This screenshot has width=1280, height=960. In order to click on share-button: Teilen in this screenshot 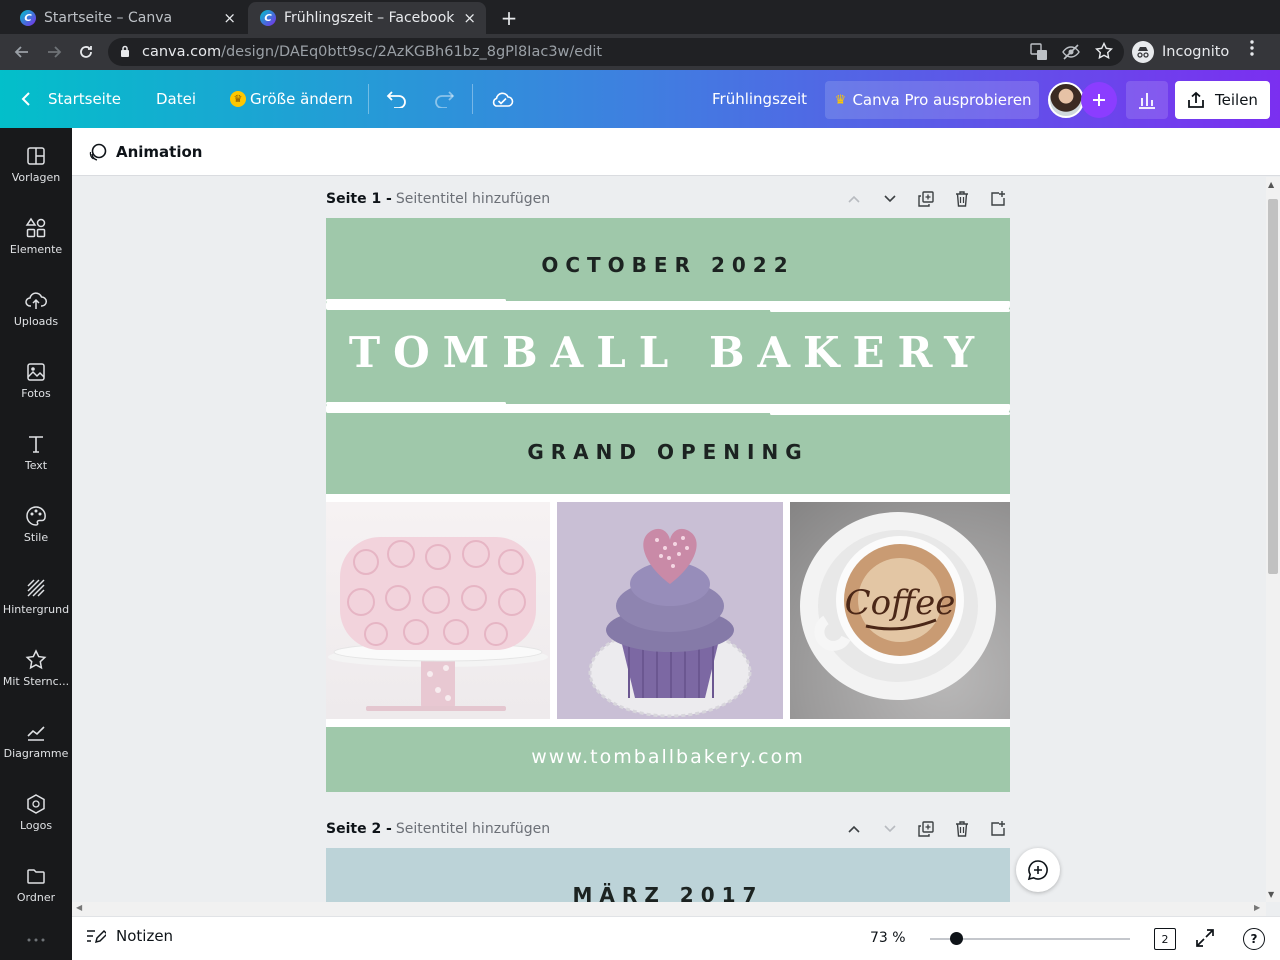, I will do `click(1222, 100)`.